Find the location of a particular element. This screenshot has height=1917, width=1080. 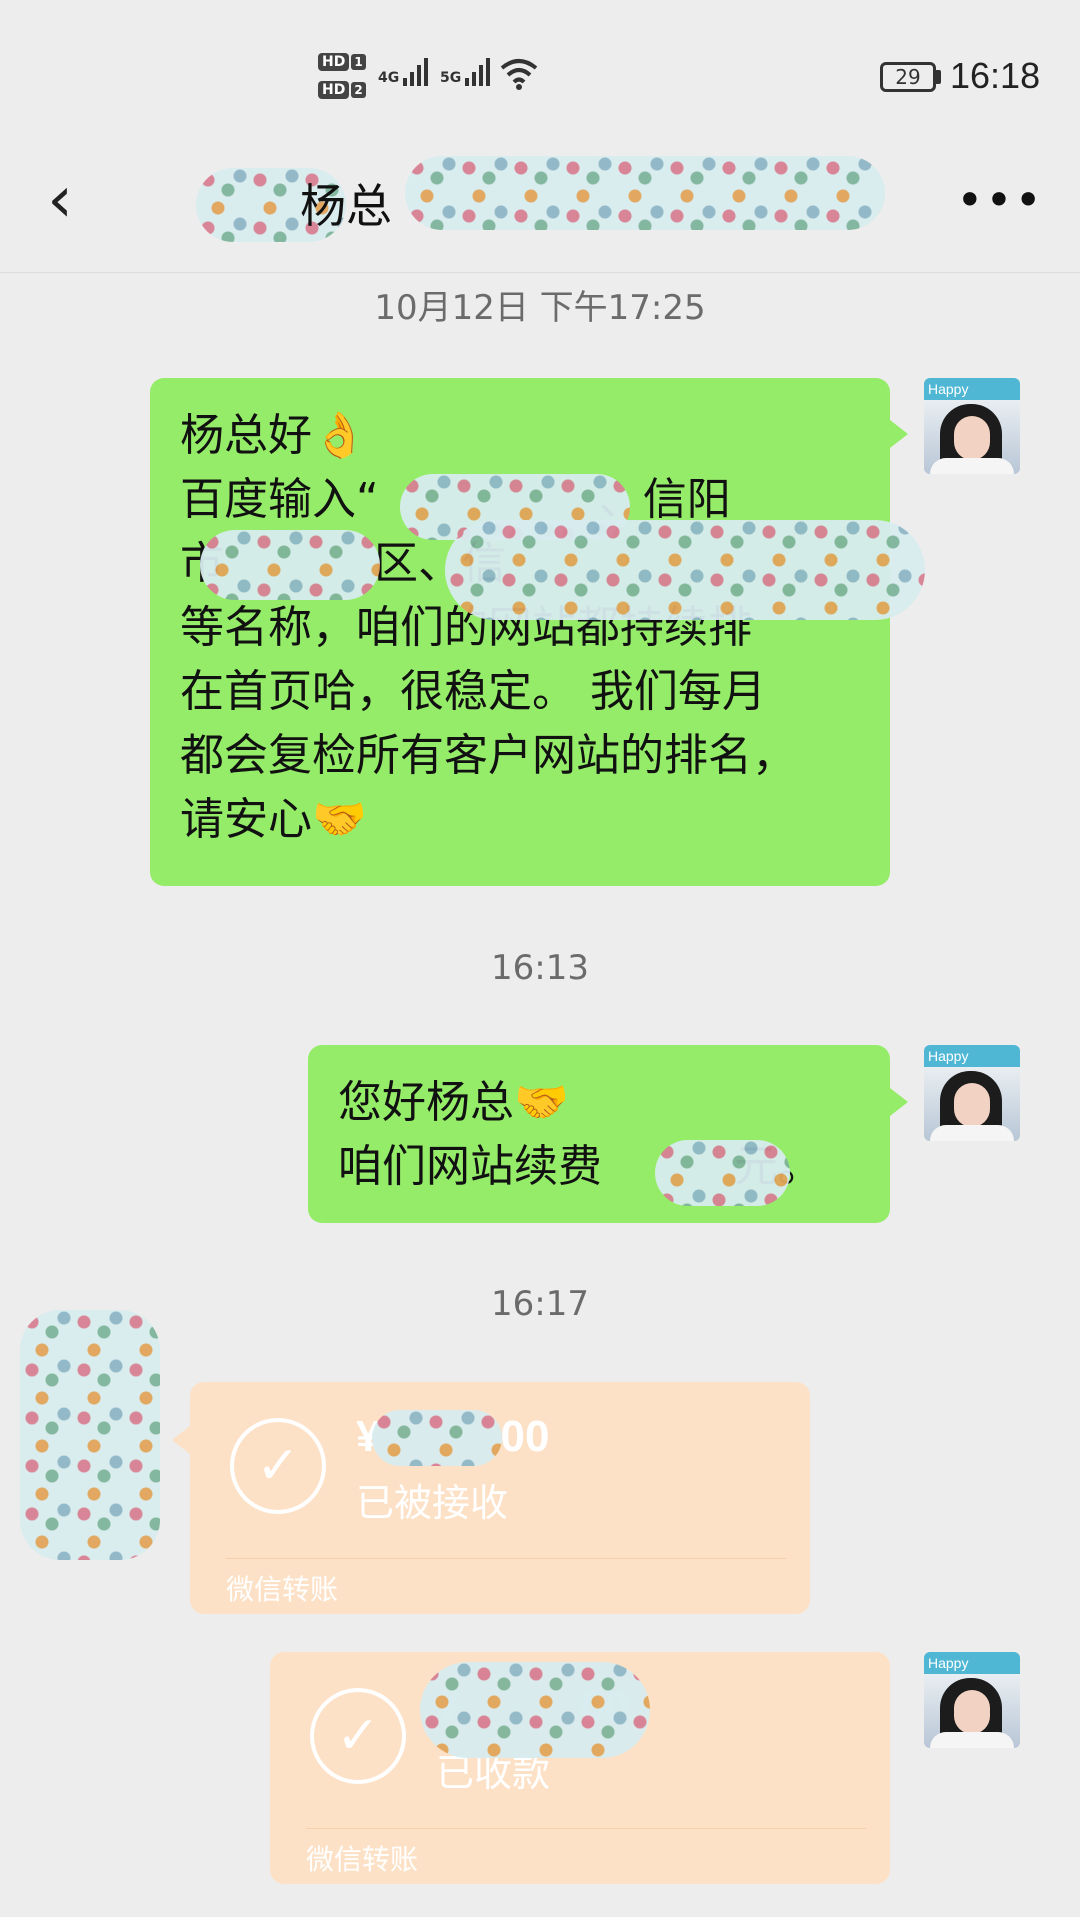

outgoing-message-bubble: 您好杨总🤝 咱们网站续费元。 is located at coordinates (599, 1134).